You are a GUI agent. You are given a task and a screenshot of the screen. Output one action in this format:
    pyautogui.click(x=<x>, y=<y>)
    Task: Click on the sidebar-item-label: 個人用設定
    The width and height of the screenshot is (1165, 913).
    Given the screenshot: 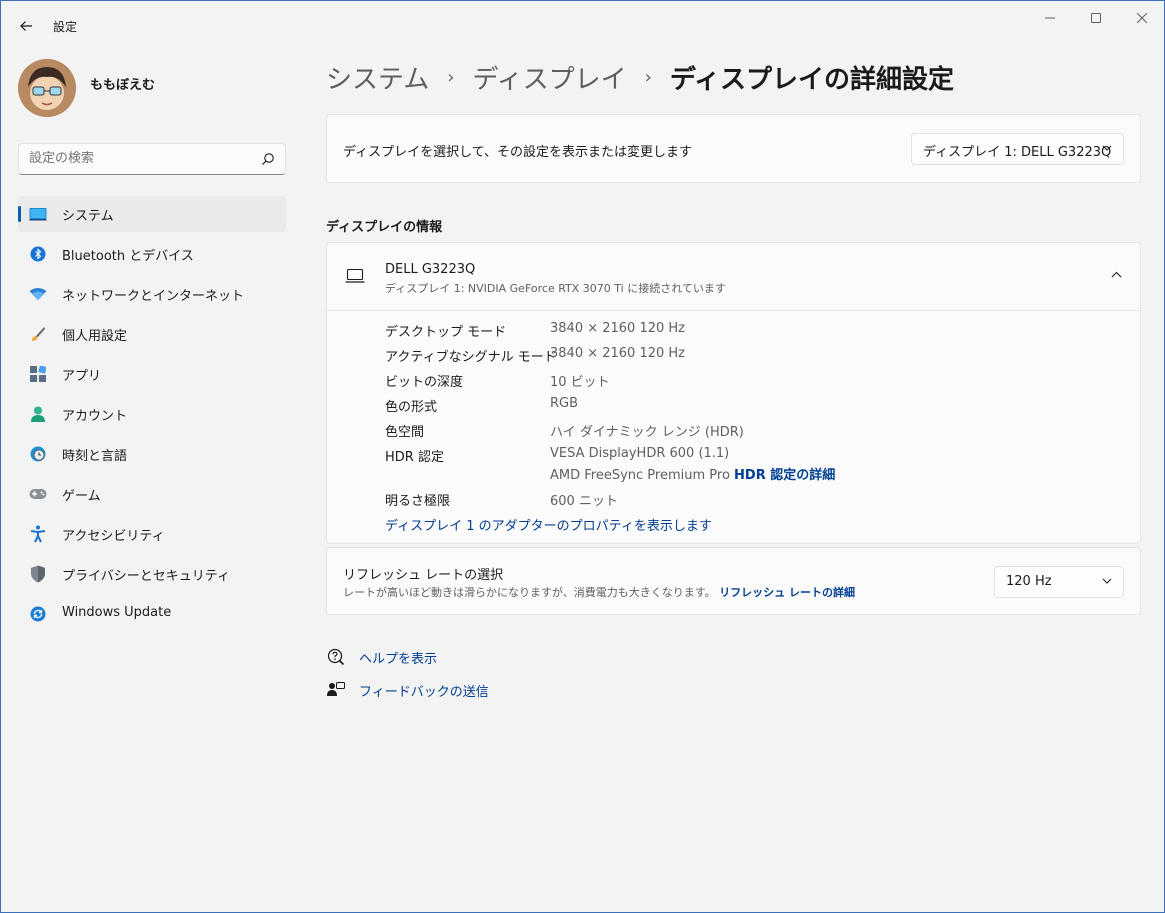 What is the action you would take?
    pyautogui.click(x=95, y=336)
    